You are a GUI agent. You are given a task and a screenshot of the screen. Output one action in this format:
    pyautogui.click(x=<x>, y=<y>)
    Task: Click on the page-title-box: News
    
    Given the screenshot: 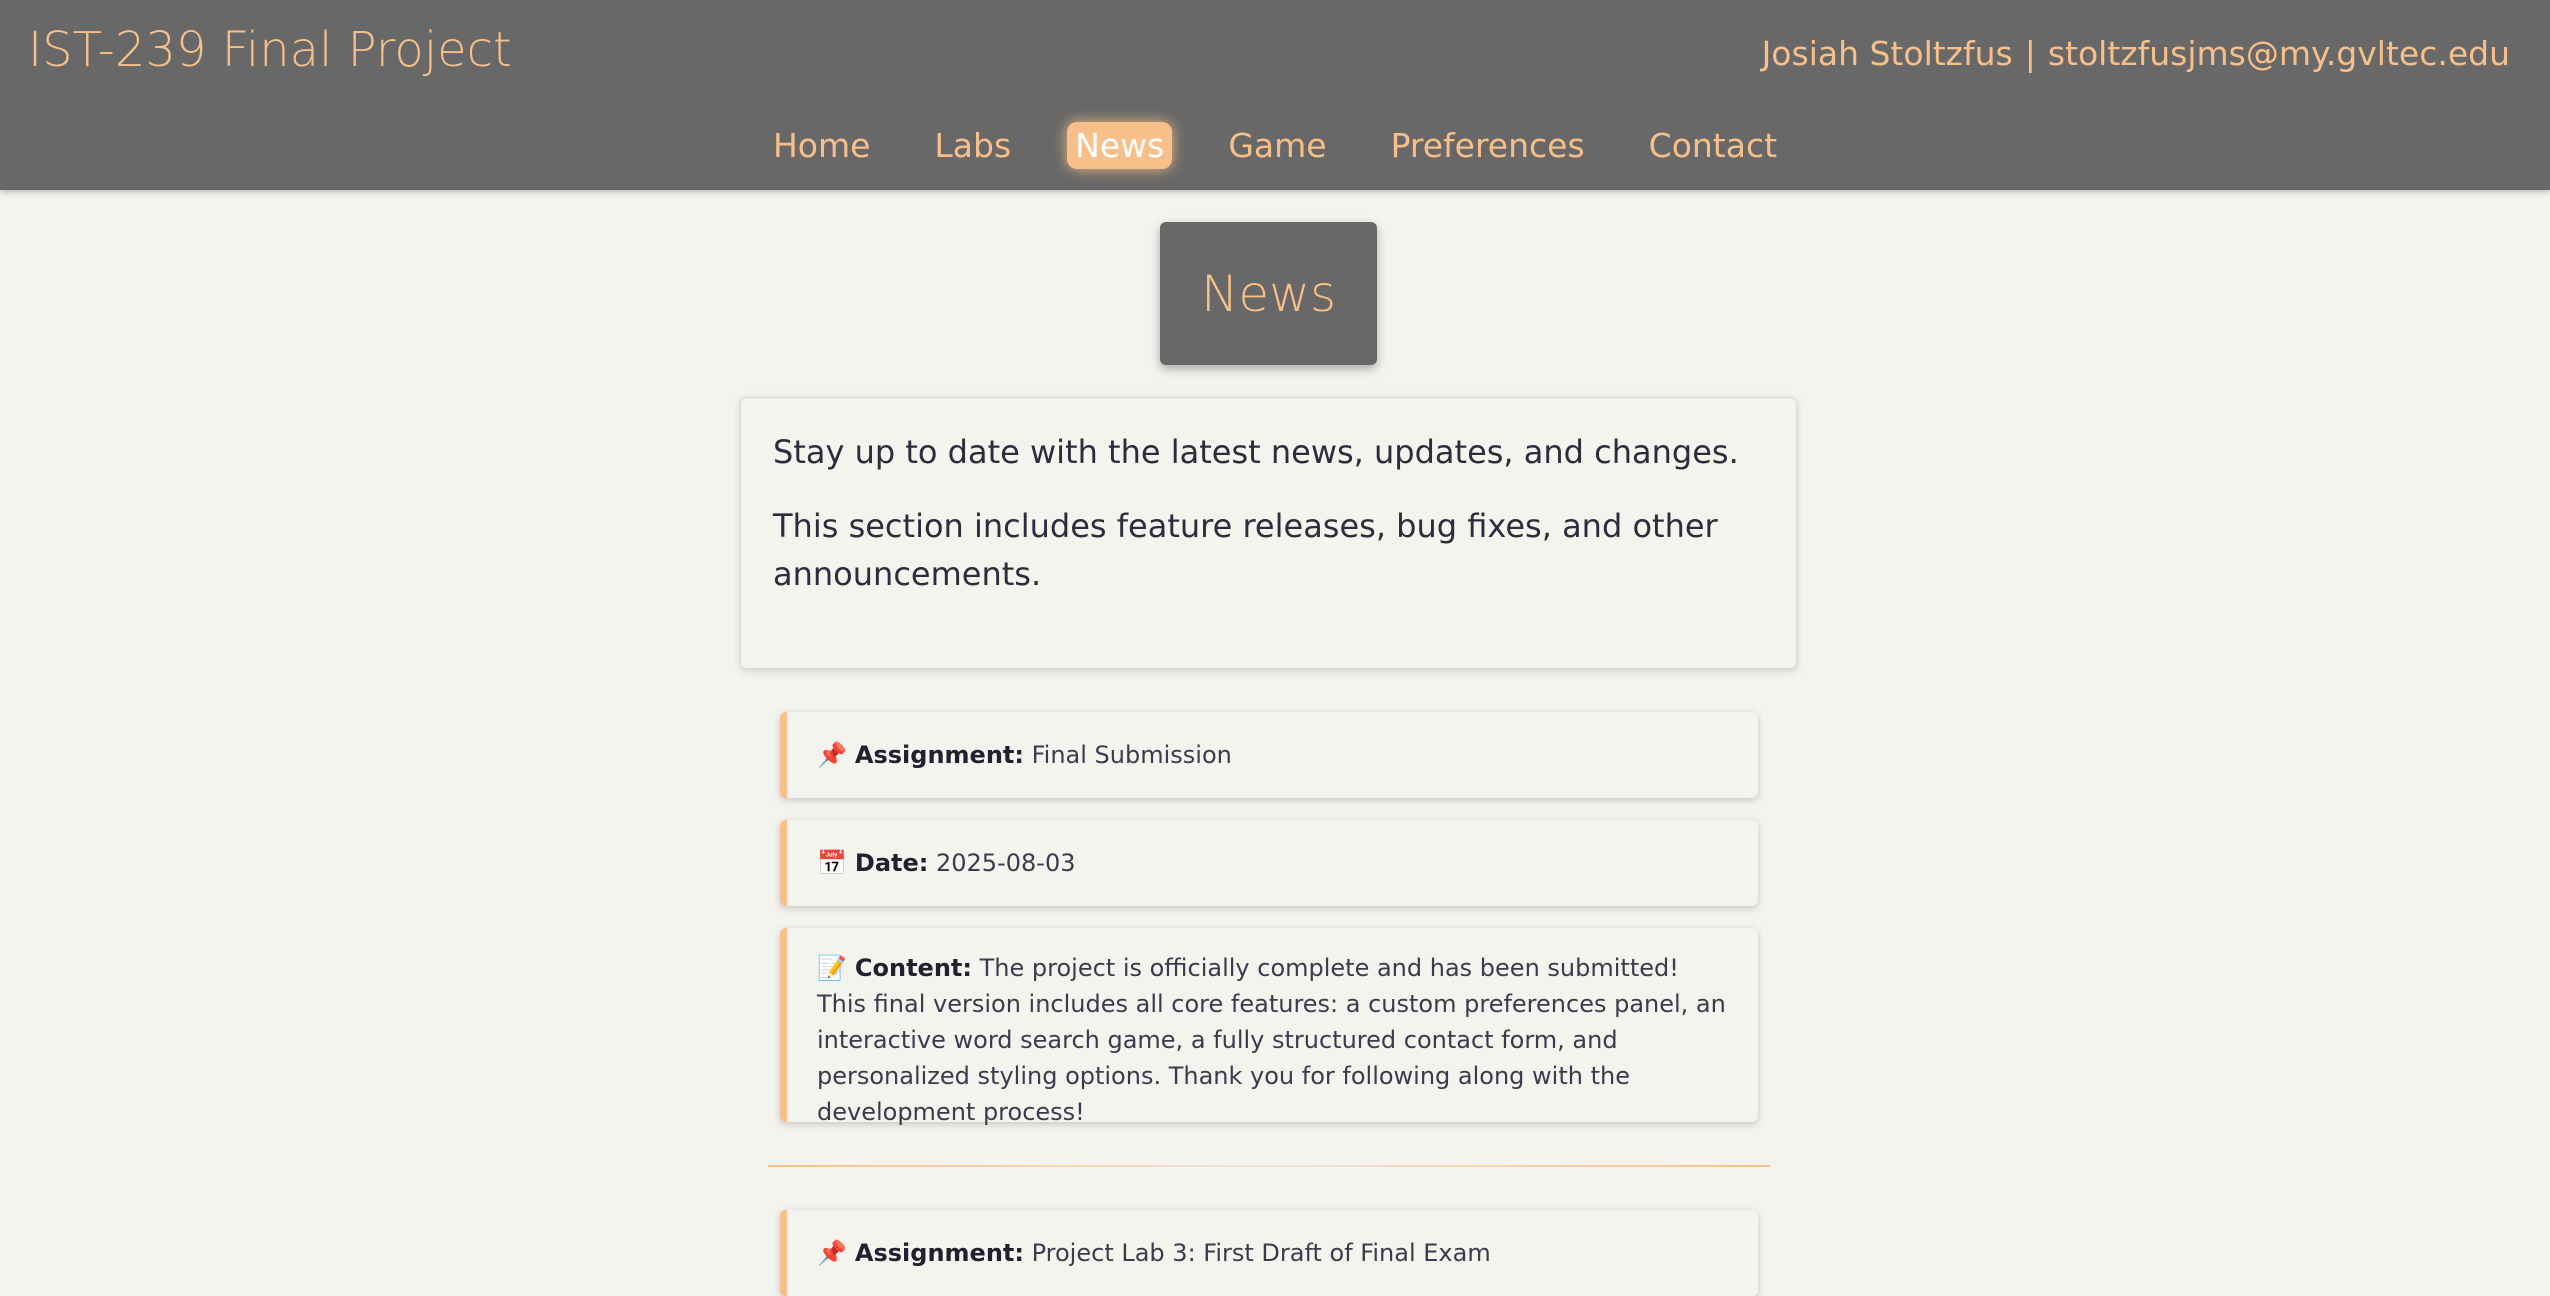 What is the action you would take?
    pyautogui.click(x=1268, y=293)
    